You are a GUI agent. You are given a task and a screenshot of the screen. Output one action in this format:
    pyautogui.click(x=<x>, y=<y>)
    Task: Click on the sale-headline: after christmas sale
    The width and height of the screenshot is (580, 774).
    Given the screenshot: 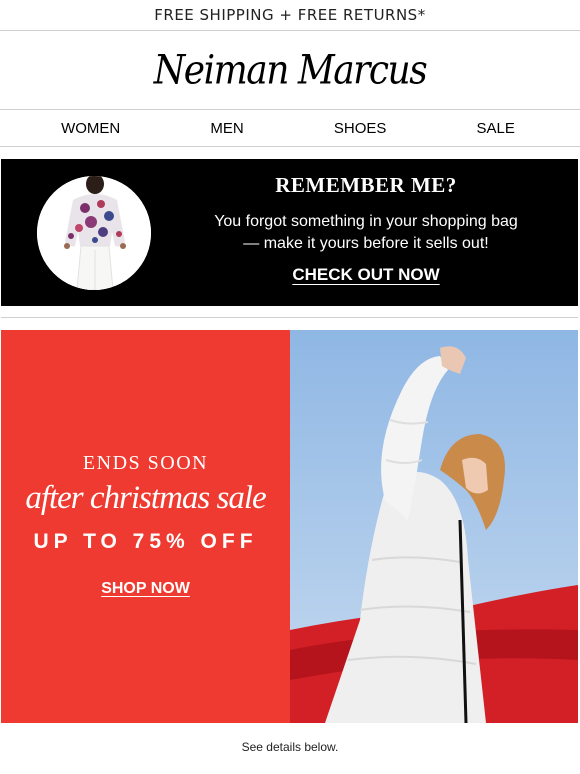 What is the action you would take?
    pyautogui.click(x=145, y=498)
    